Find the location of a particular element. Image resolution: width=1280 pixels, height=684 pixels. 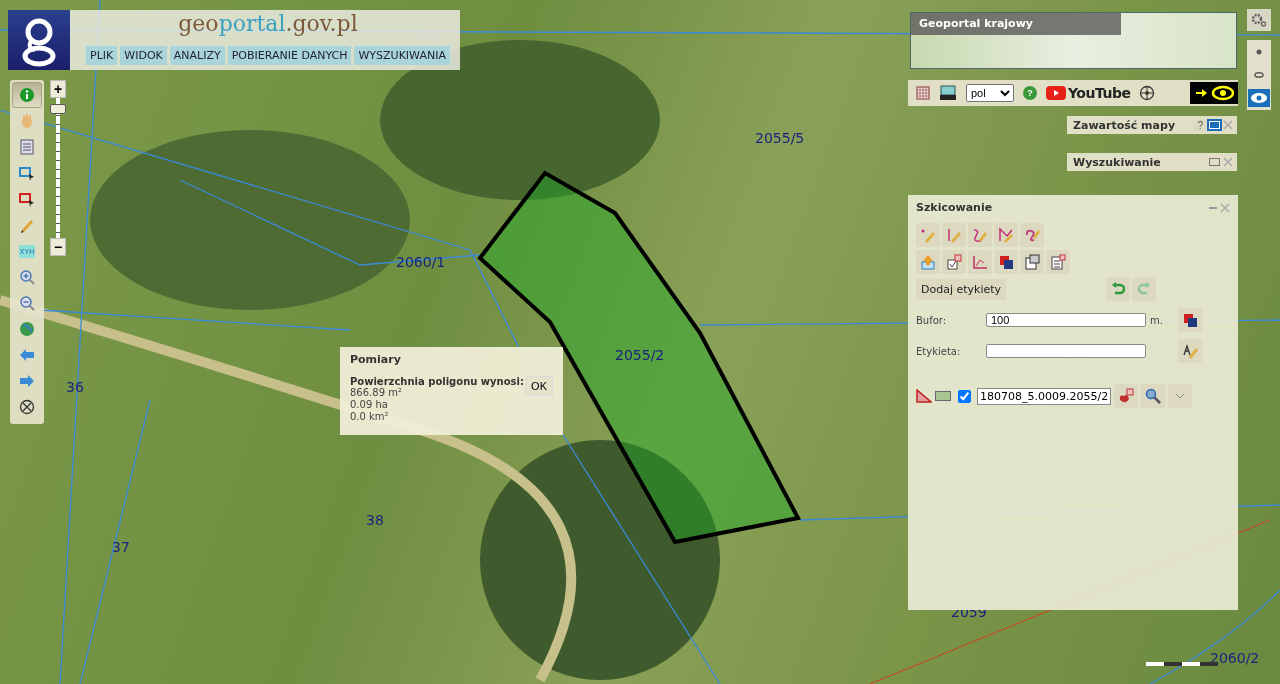

right-arrow-icon is located at coordinates (27, 381).